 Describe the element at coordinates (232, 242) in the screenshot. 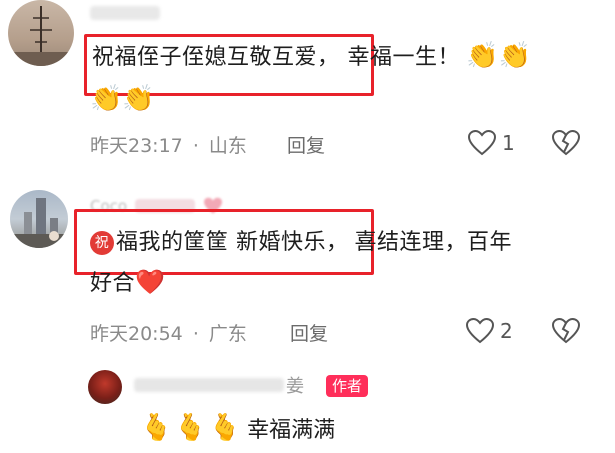

I see `comment-text-part1: 福我的筐筐 新婚快乐，` at that location.